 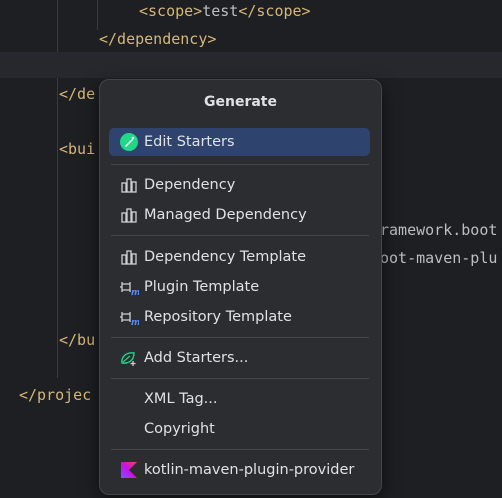 What do you see at coordinates (55, 395) in the screenshot?
I see `code-line-project-close: </projec` at bounding box center [55, 395].